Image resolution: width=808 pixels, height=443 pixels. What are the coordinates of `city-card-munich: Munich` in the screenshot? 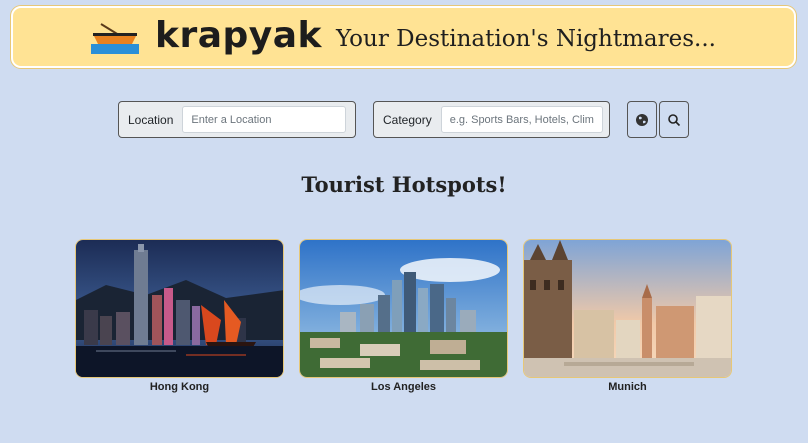 It's located at (627, 316).